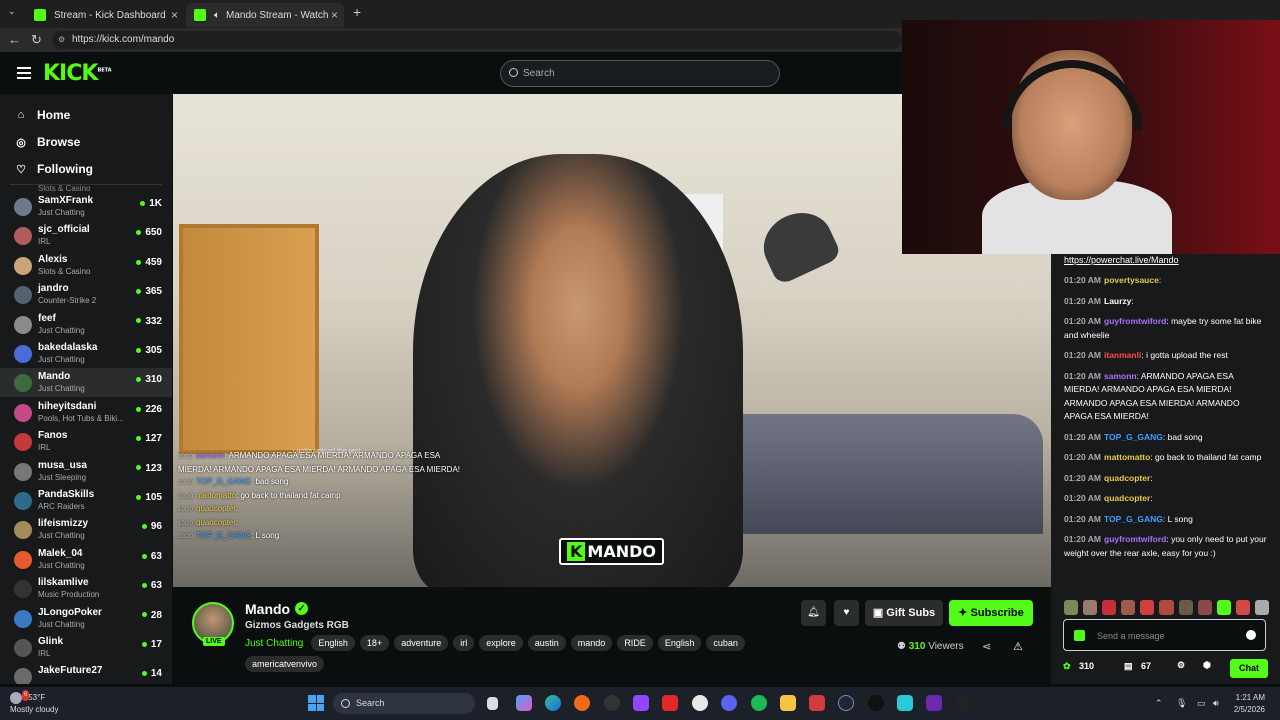  I want to click on gift-subs-button: ▣ Gift Subs, so click(904, 613).